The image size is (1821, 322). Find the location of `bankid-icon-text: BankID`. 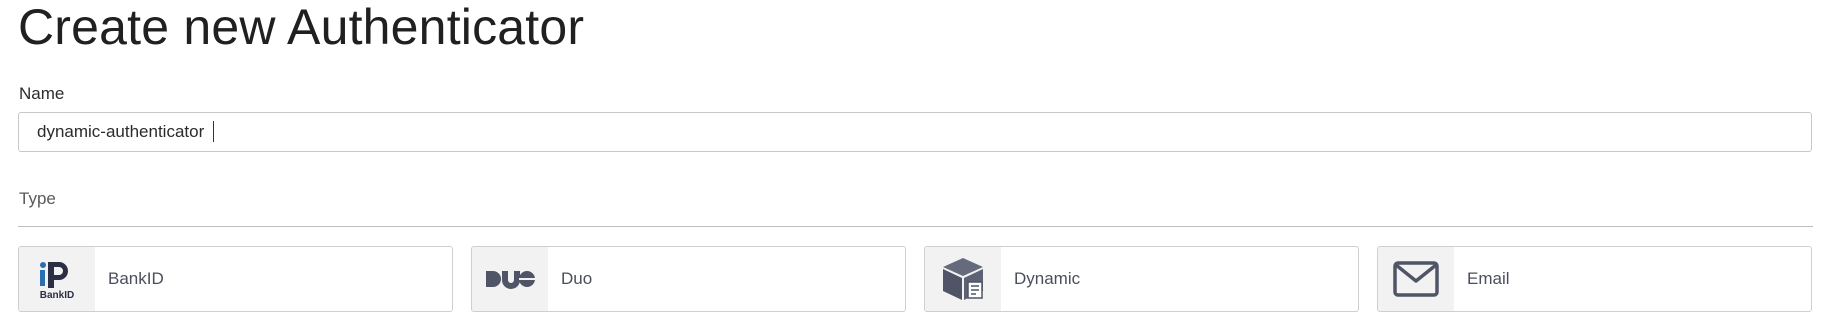

bankid-icon-text: BankID is located at coordinates (57, 295).